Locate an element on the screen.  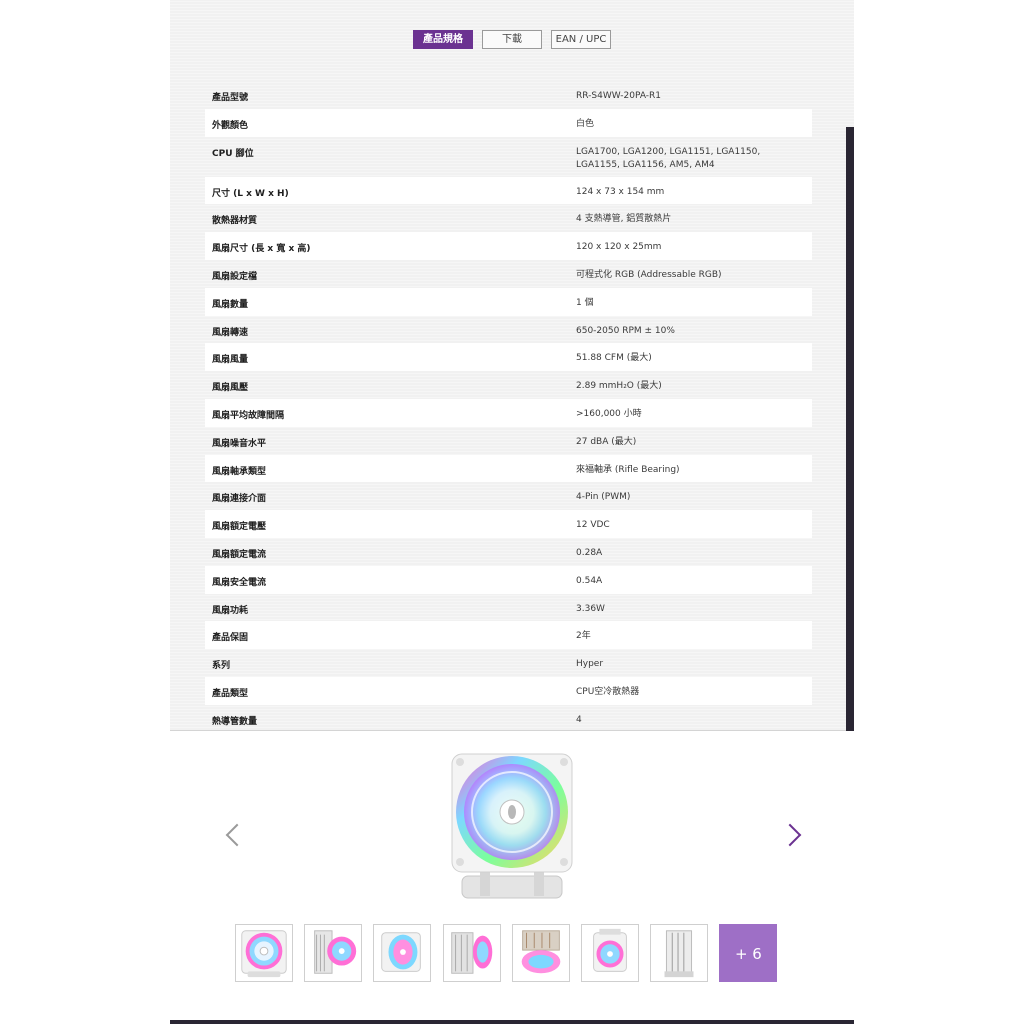
tab-specifications: 產品規格 is located at coordinates (443, 39).